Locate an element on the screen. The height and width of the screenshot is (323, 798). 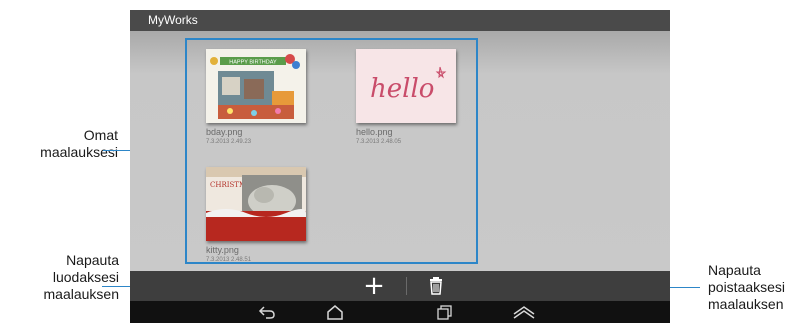
callout-create: Napauta luodaksesi maalauksen is located at coordinates (63, 277).